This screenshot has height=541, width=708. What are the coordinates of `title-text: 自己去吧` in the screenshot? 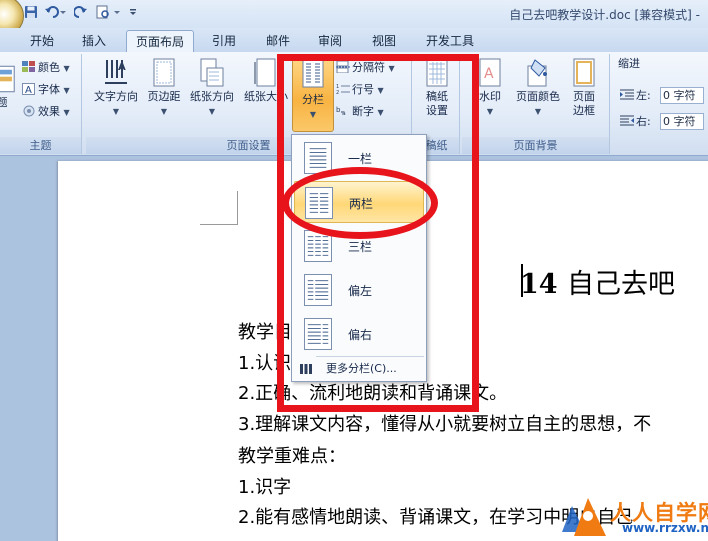 It's located at (620, 284).